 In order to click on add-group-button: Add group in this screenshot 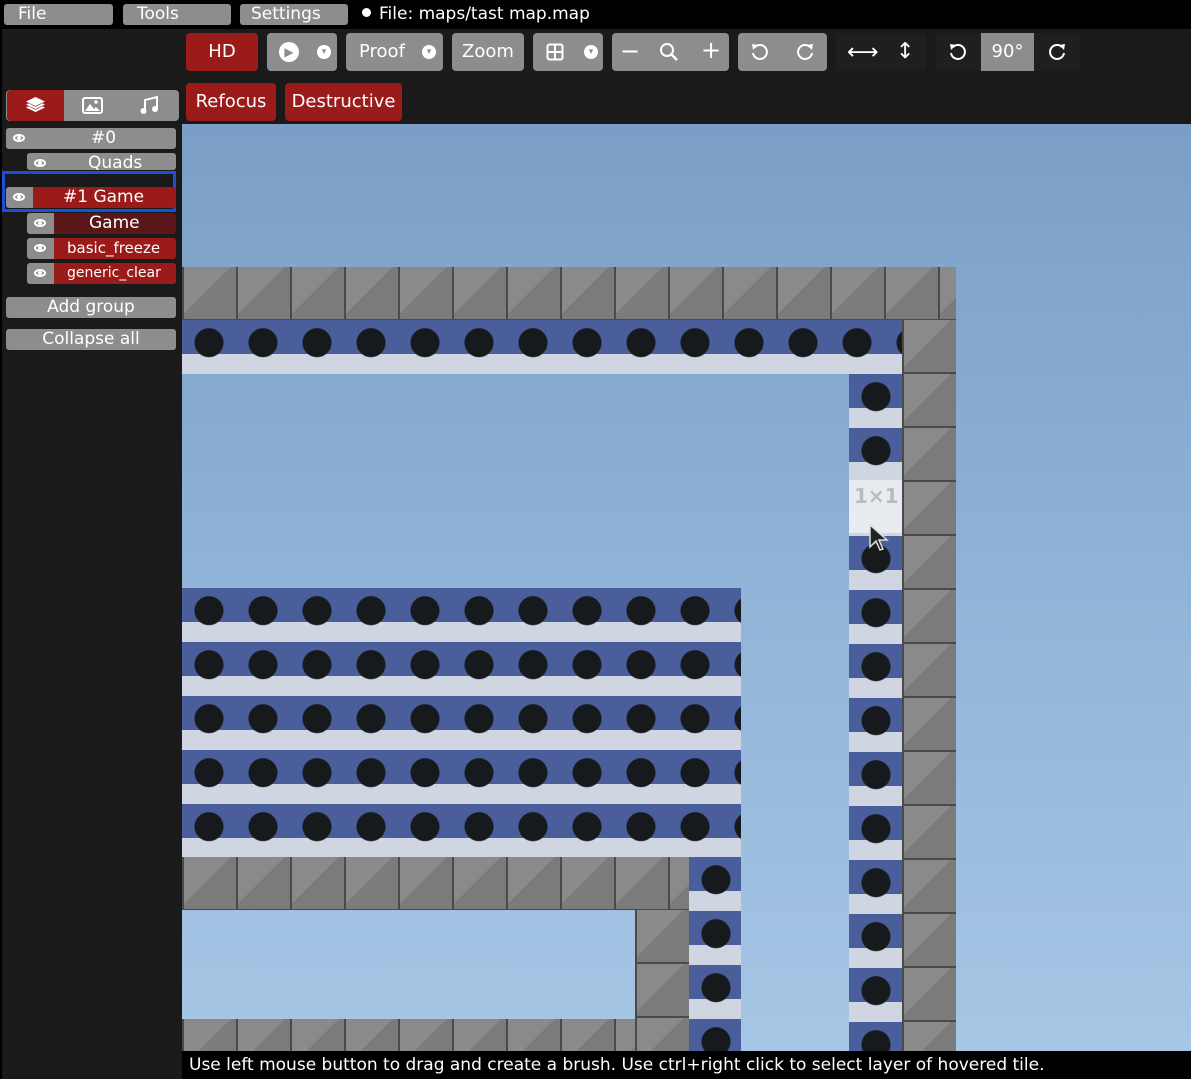, I will do `click(91, 307)`.